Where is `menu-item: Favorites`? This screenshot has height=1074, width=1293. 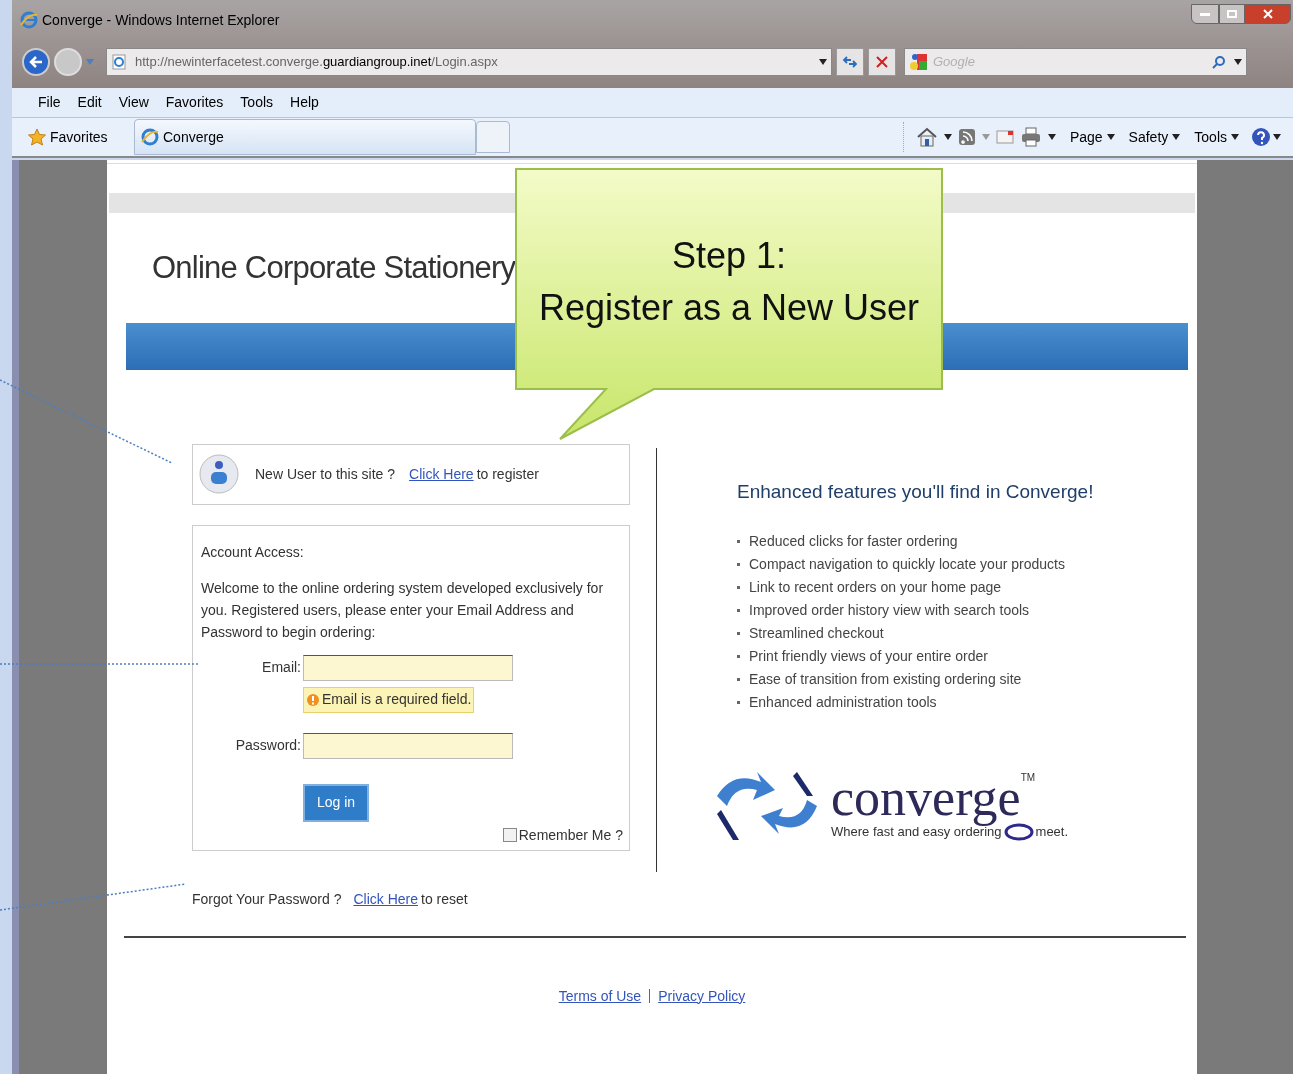
menu-item: Favorites is located at coordinates (194, 102).